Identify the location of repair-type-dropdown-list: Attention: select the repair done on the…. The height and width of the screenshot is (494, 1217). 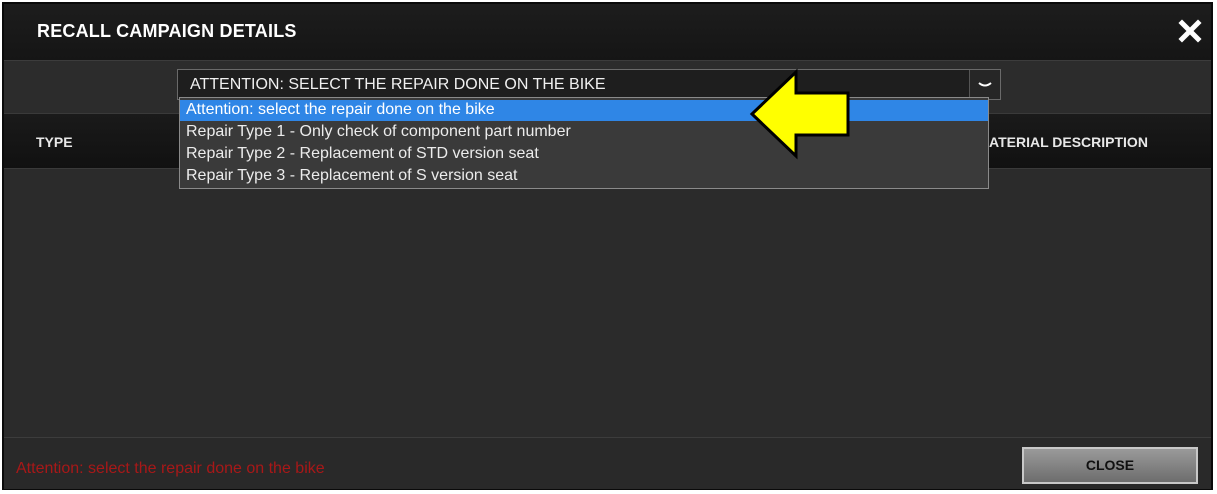
(584, 143).